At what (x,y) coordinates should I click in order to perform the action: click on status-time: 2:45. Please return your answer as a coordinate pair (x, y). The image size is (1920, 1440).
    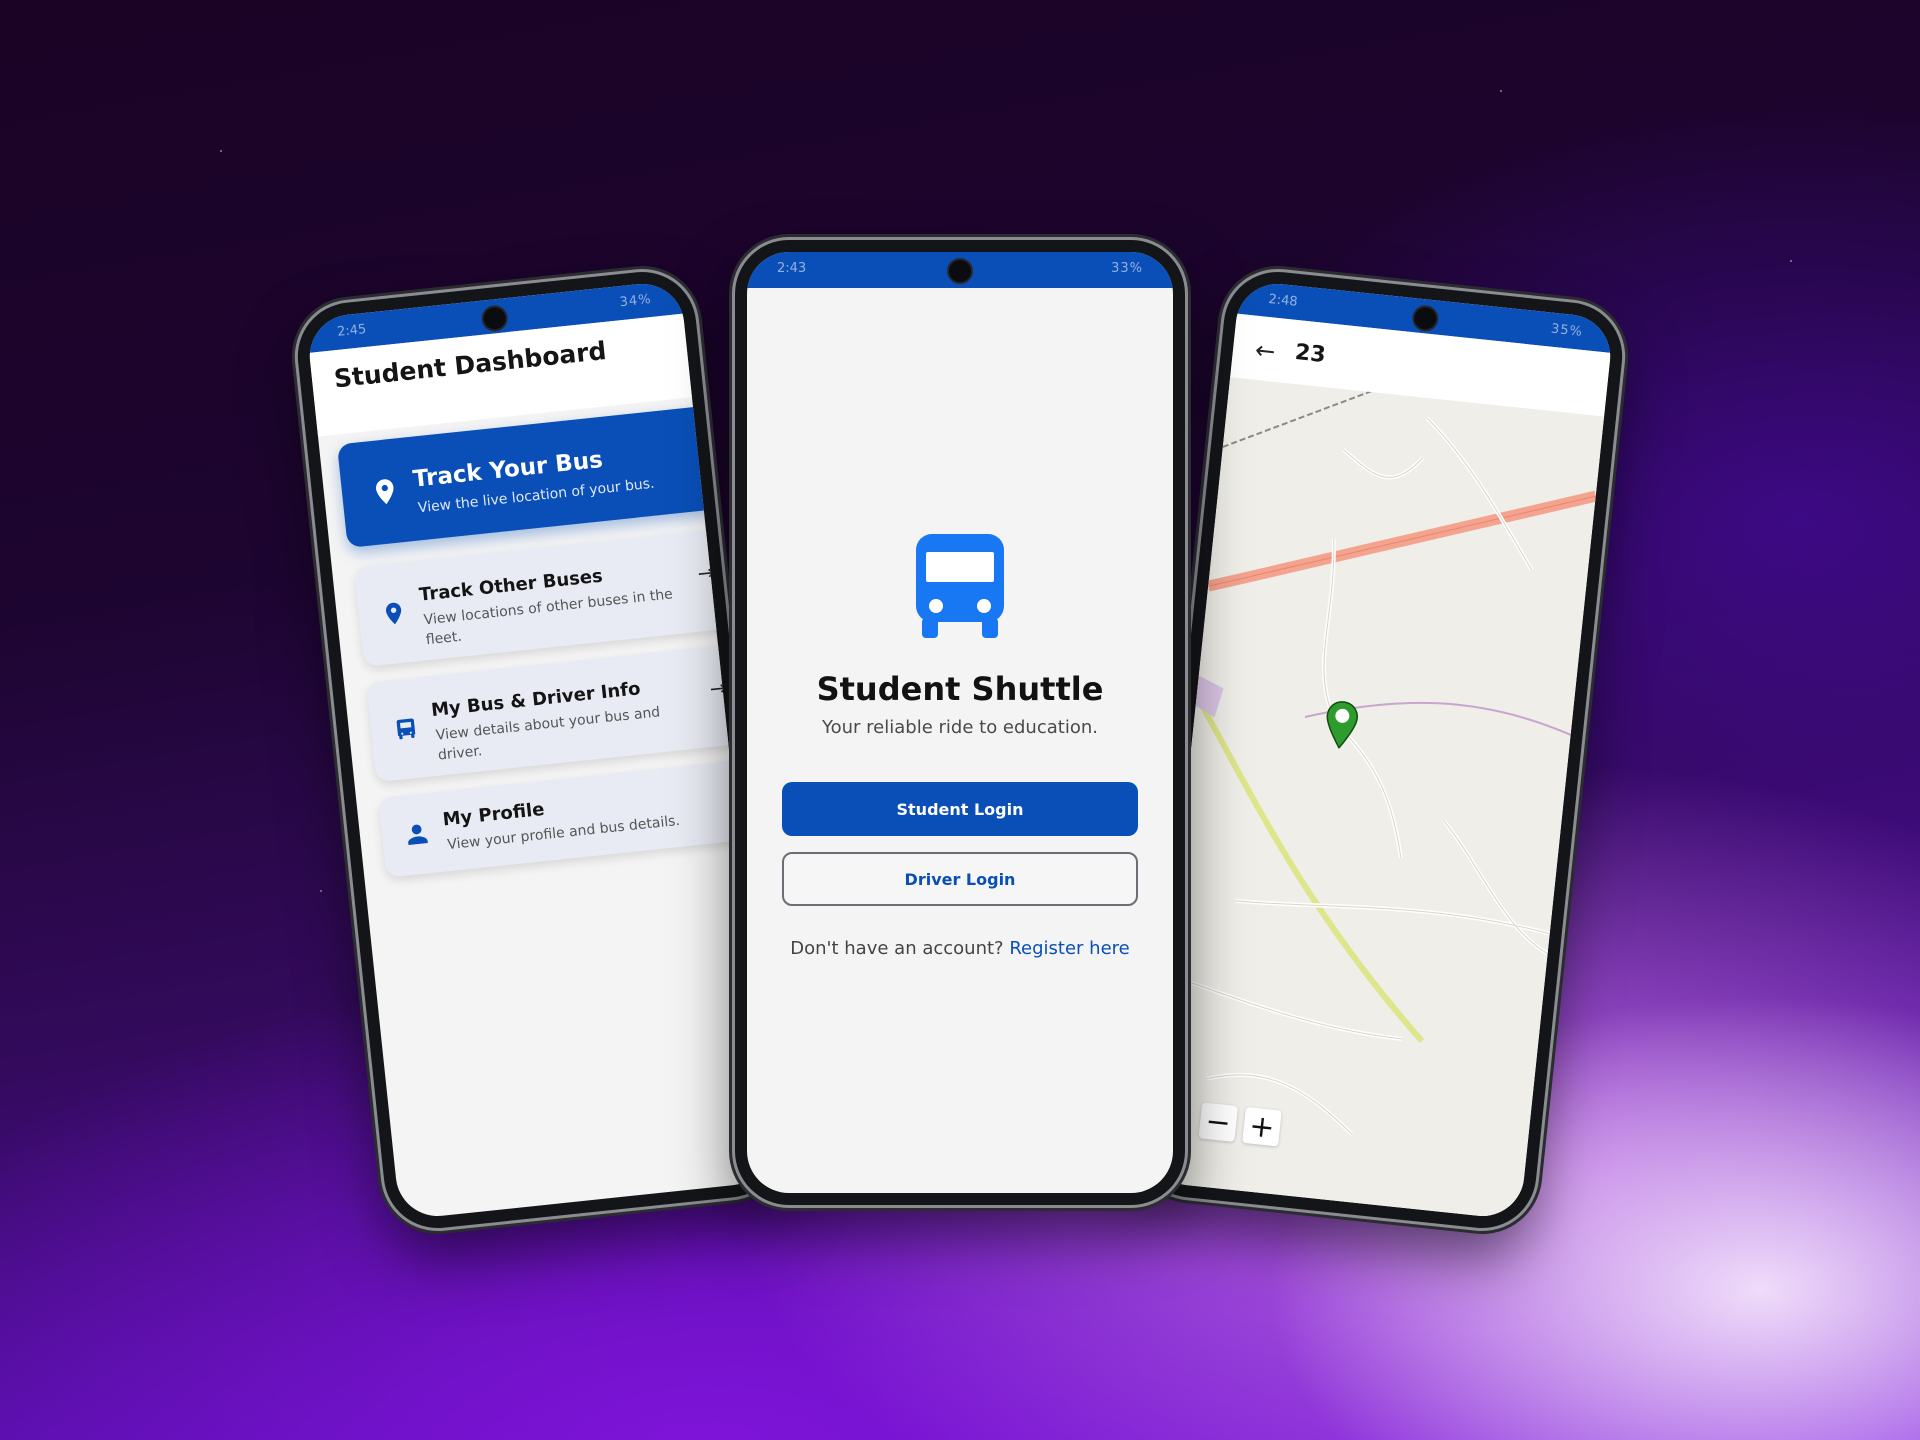
    Looking at the image, I should click on (352, 330).